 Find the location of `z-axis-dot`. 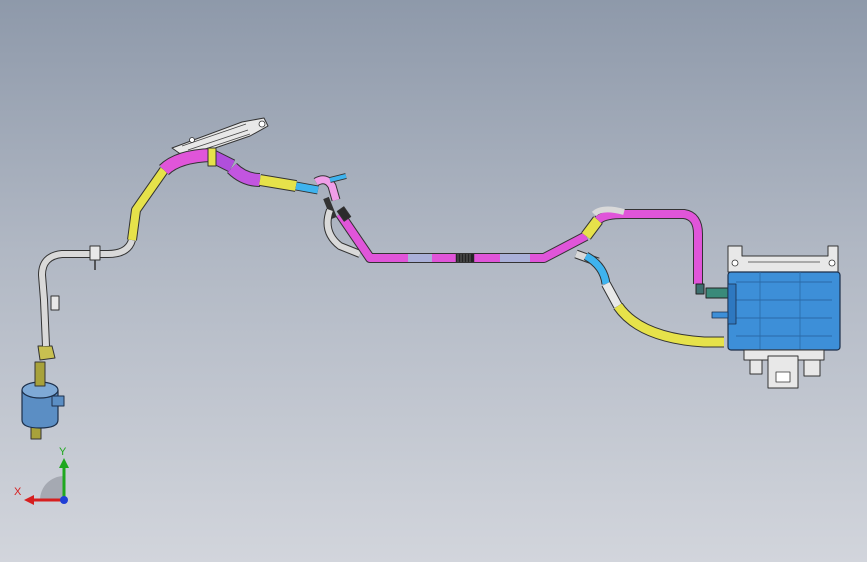

z-axis-dot is located at coordinates (64, 500).